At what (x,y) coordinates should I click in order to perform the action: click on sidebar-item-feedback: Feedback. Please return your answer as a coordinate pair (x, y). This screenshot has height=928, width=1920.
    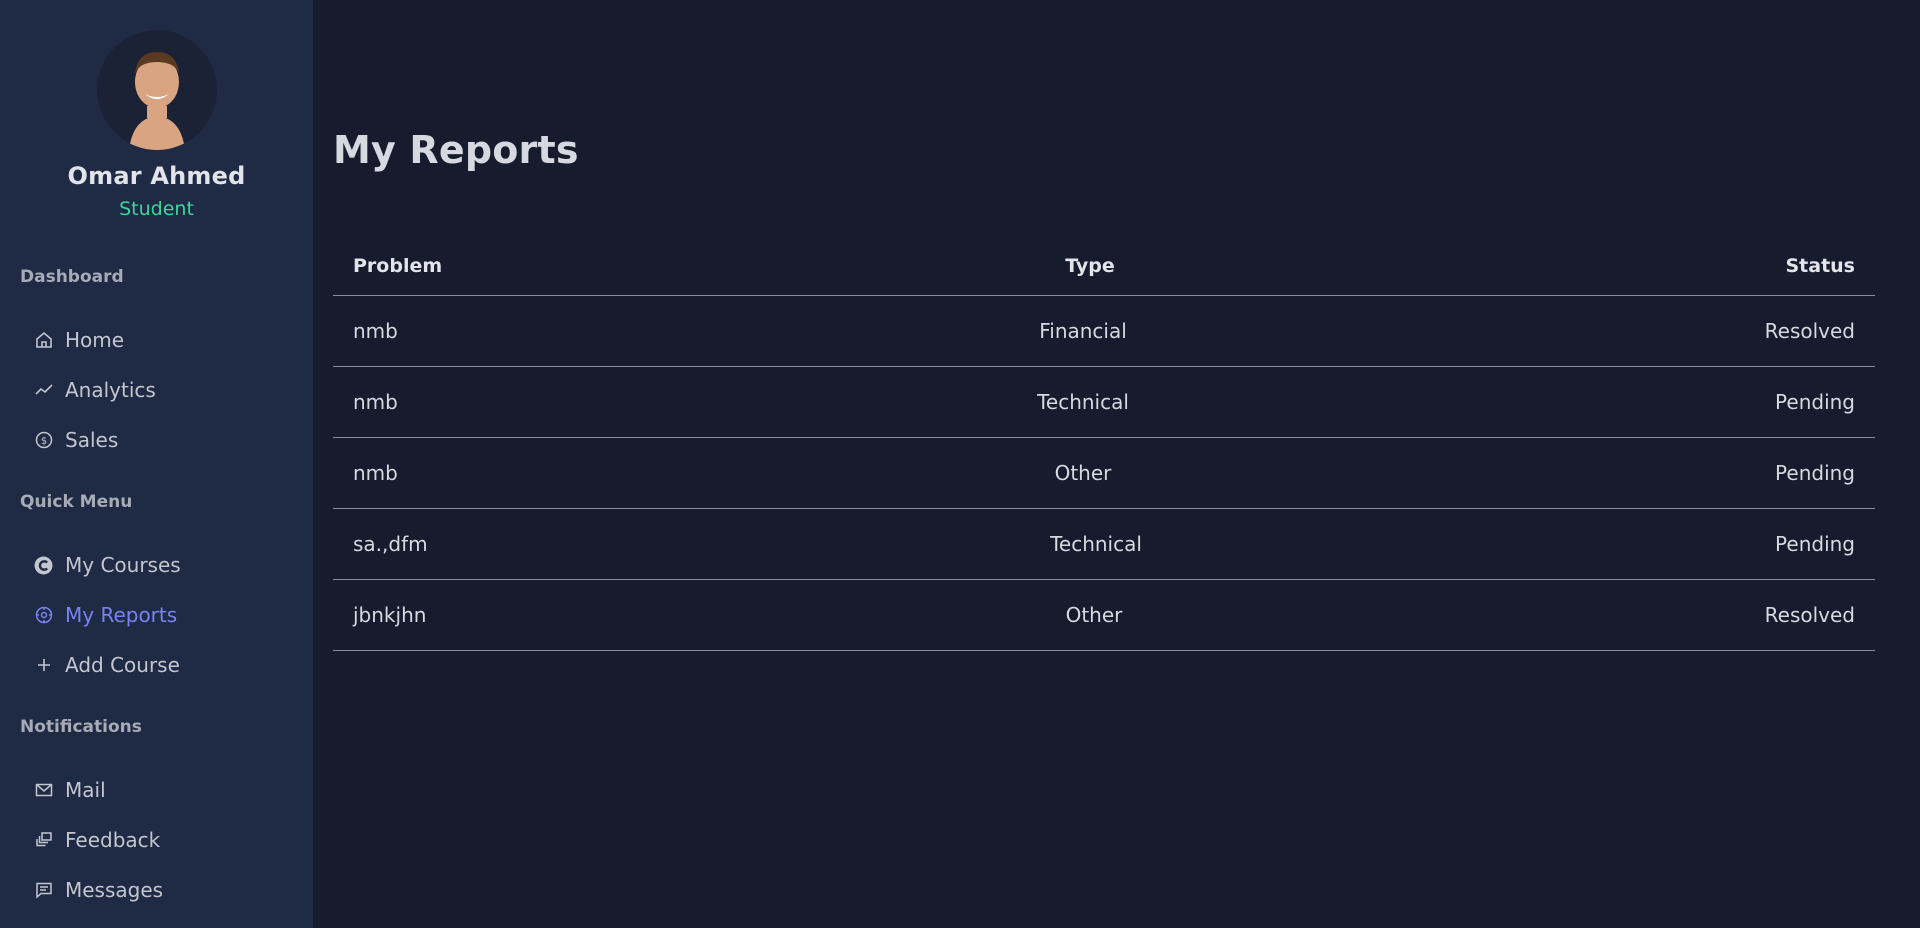
    Looking at the image, I should click on (97, 840).